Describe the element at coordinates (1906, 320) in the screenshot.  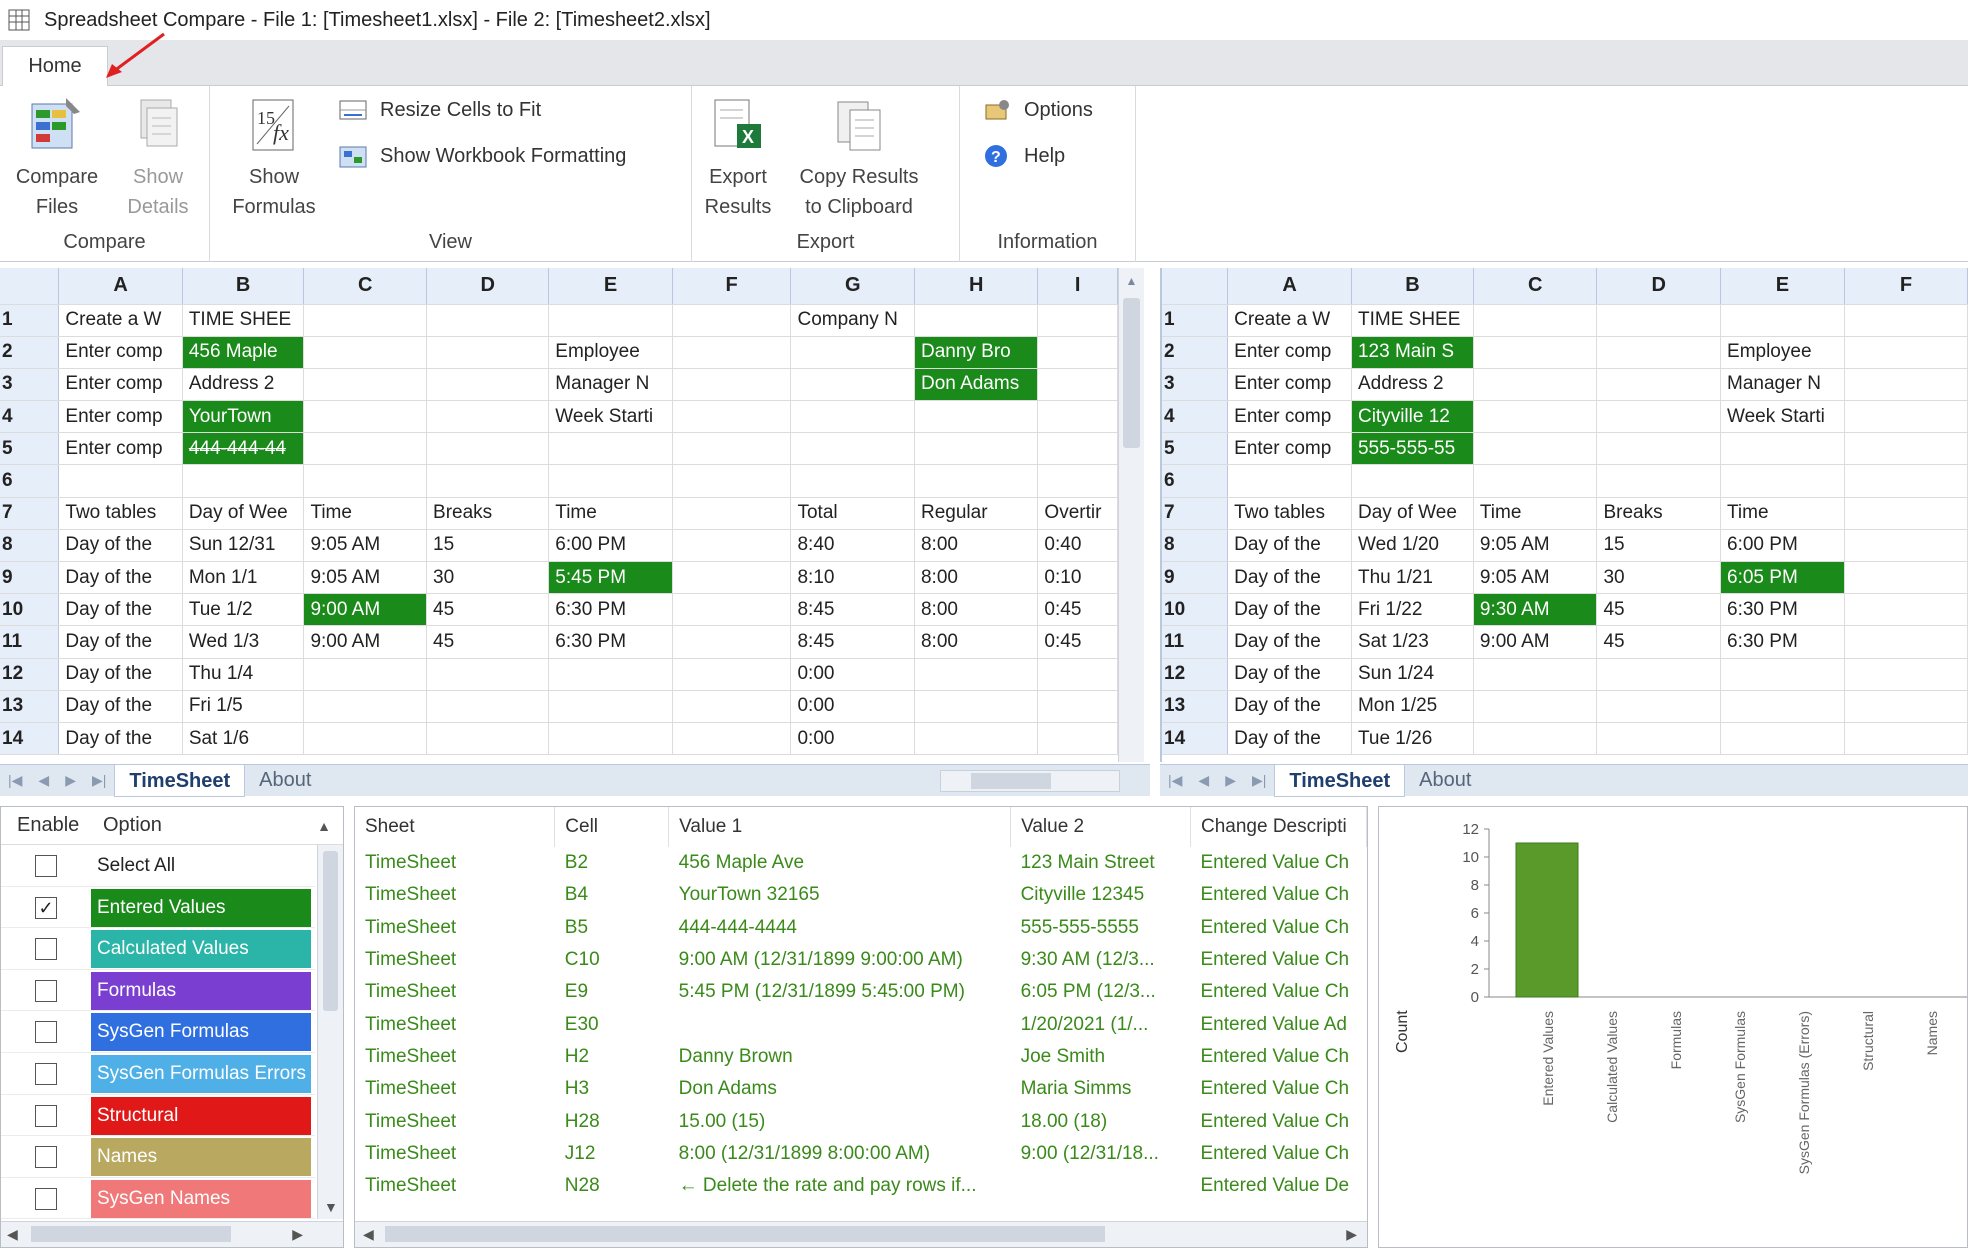
I see `cell-F1` at that location.